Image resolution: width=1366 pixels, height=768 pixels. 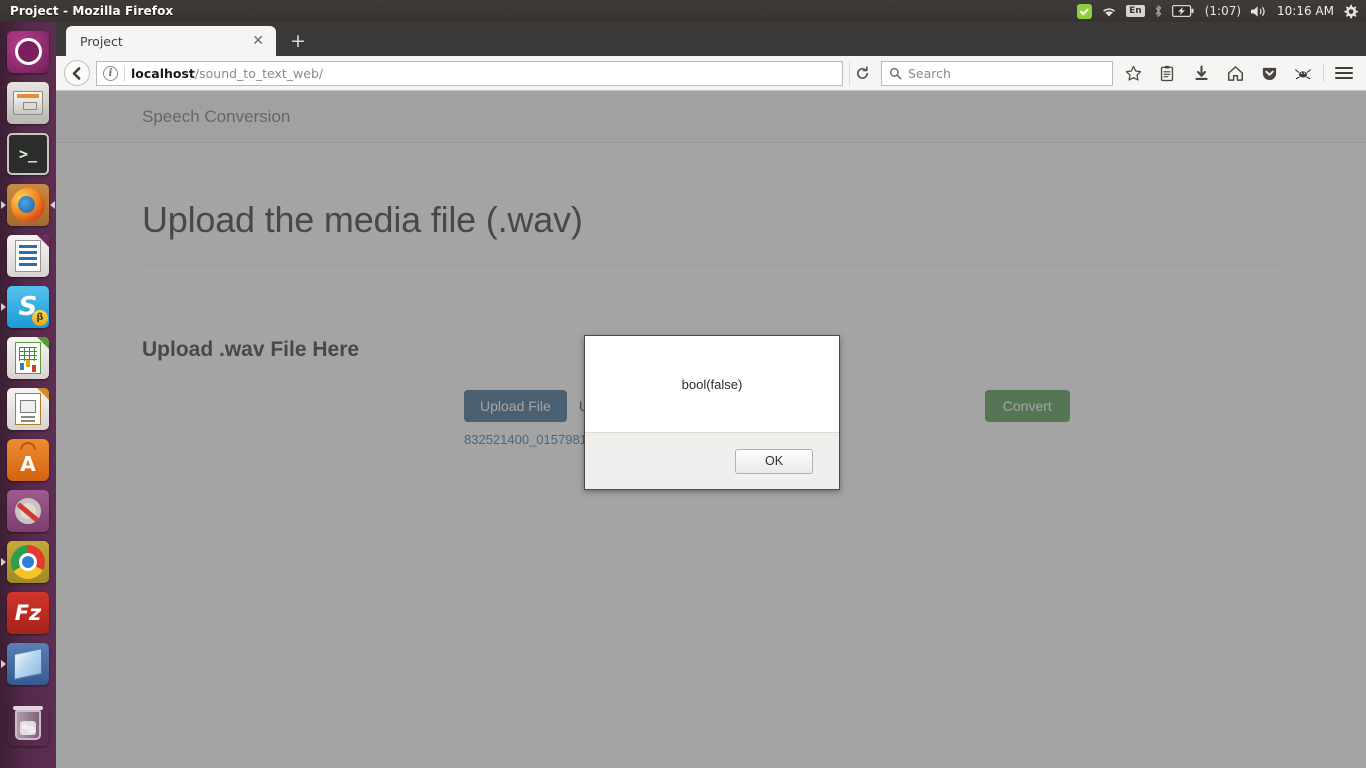 I want to click on alert-ok-button: OK, so click(x=774, y=461).